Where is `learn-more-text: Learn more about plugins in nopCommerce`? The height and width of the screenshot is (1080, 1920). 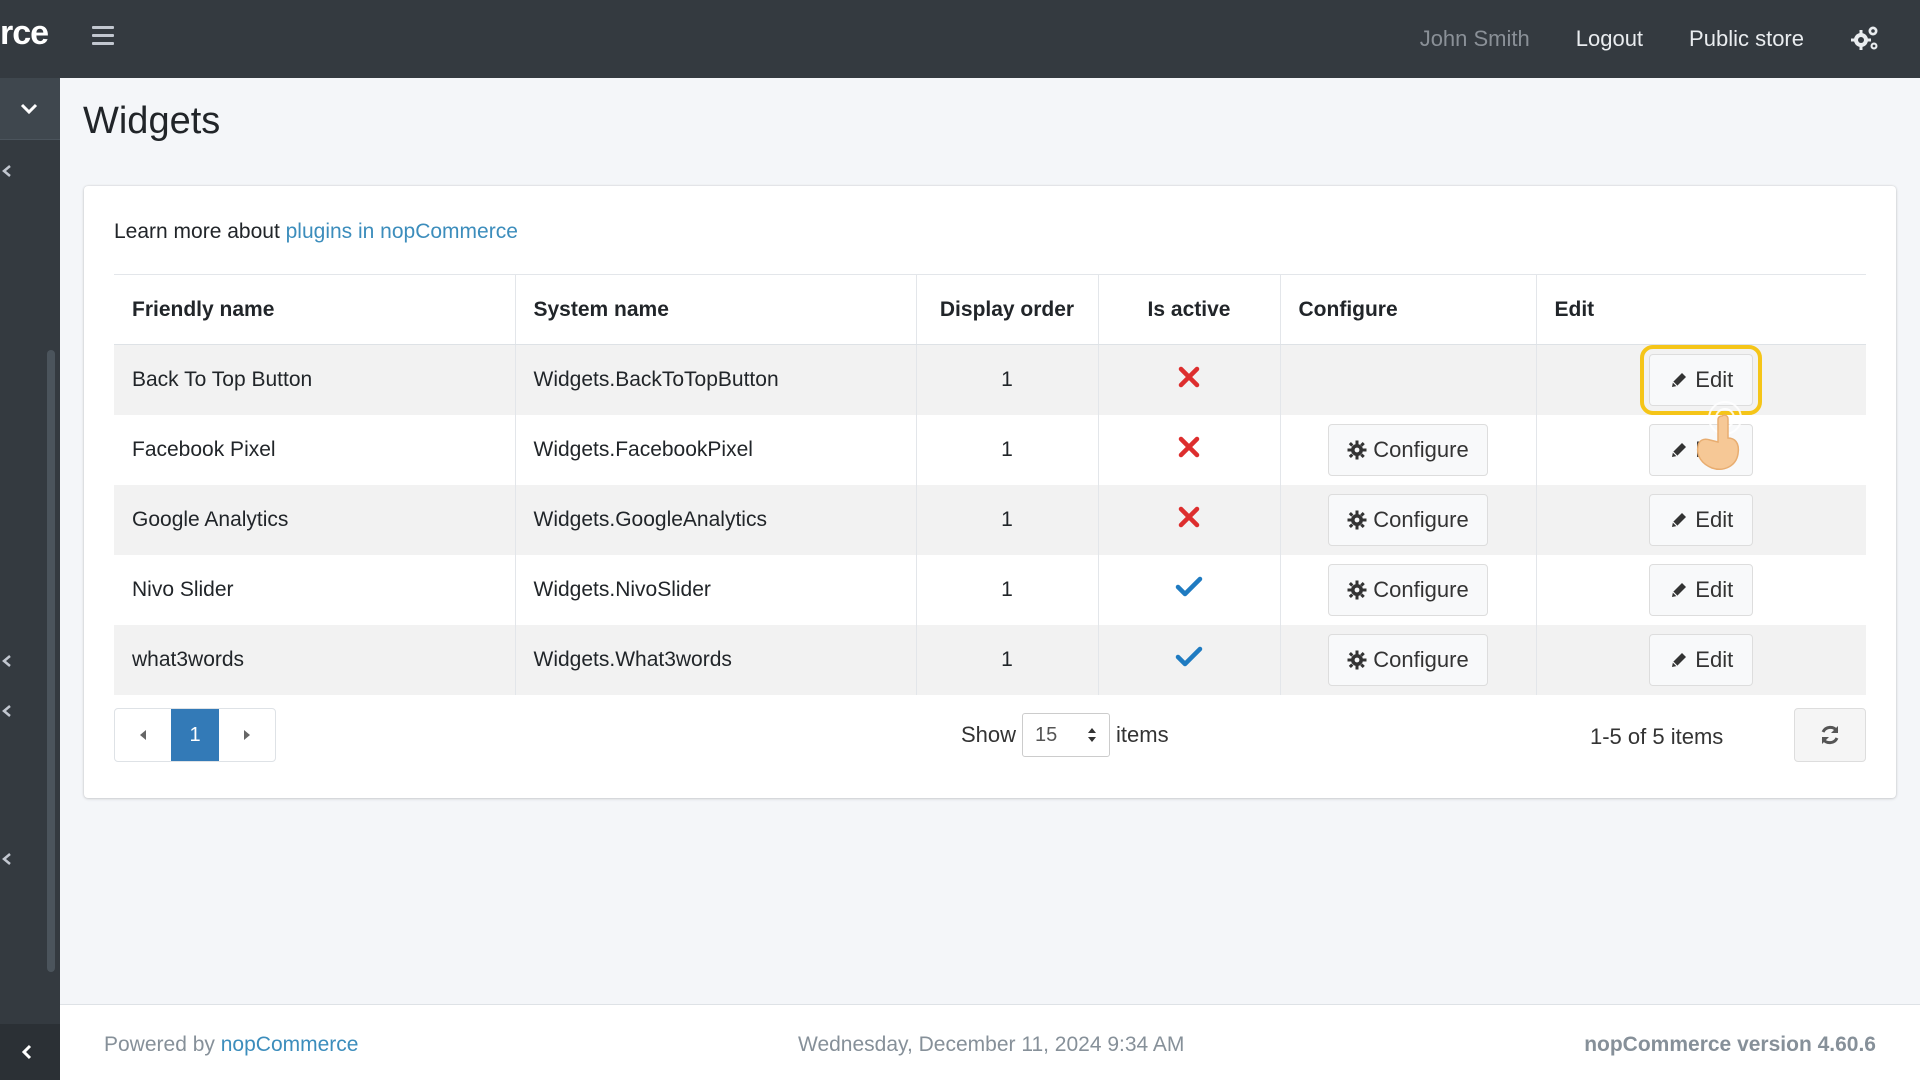 learn-more-text: Learn more about plugins in nopCommerce is located at coordinates (316, 232).